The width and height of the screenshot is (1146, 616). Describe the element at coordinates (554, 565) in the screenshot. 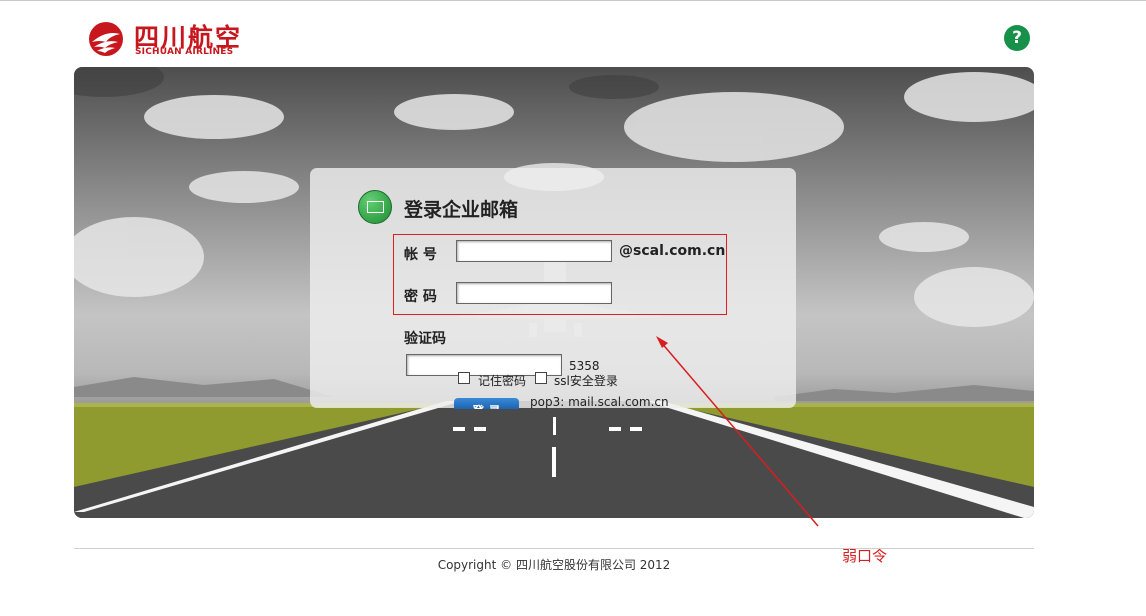

I see `copyright-text: Copyright © 四川航空股份有限公司 2012` at that location.